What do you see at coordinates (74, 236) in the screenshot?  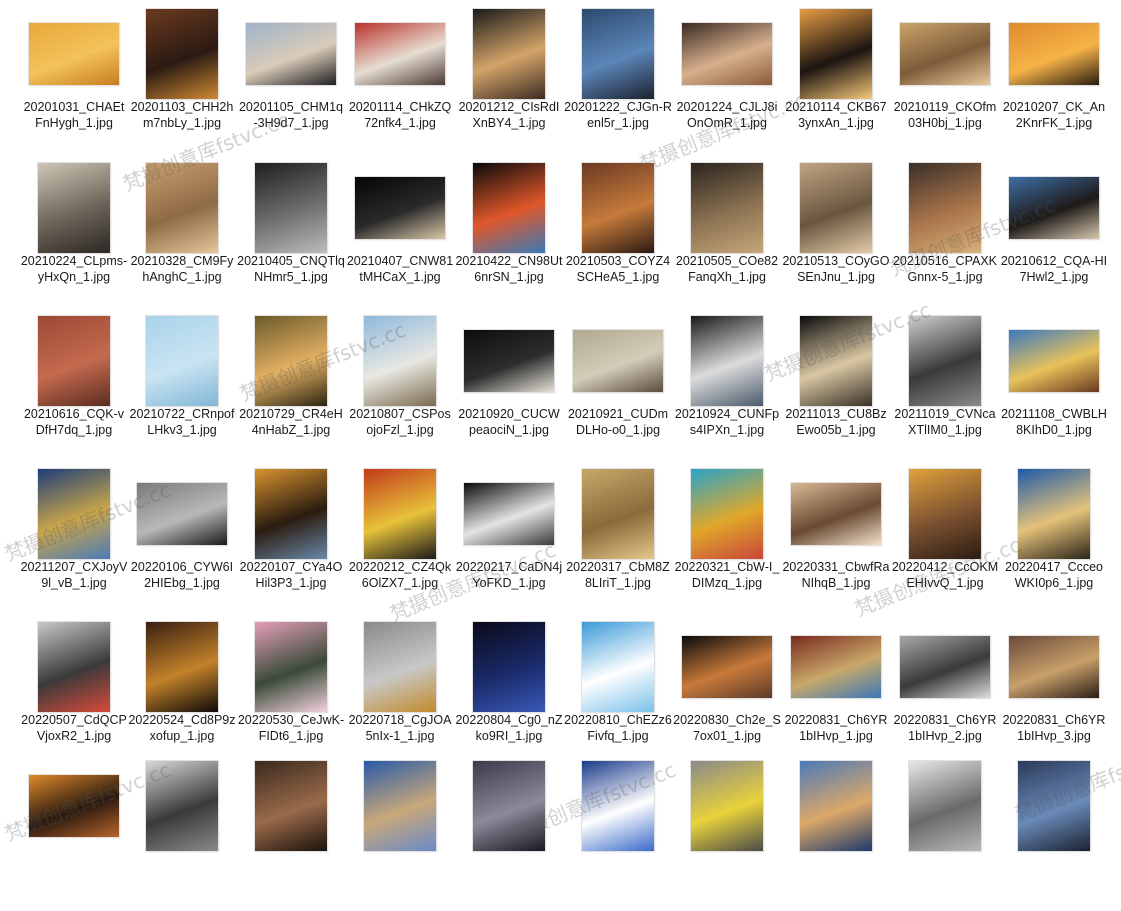 I see `file-item: 20210224_CLpms-yHxQn_1.jpg` at bounding box center [74, 236].